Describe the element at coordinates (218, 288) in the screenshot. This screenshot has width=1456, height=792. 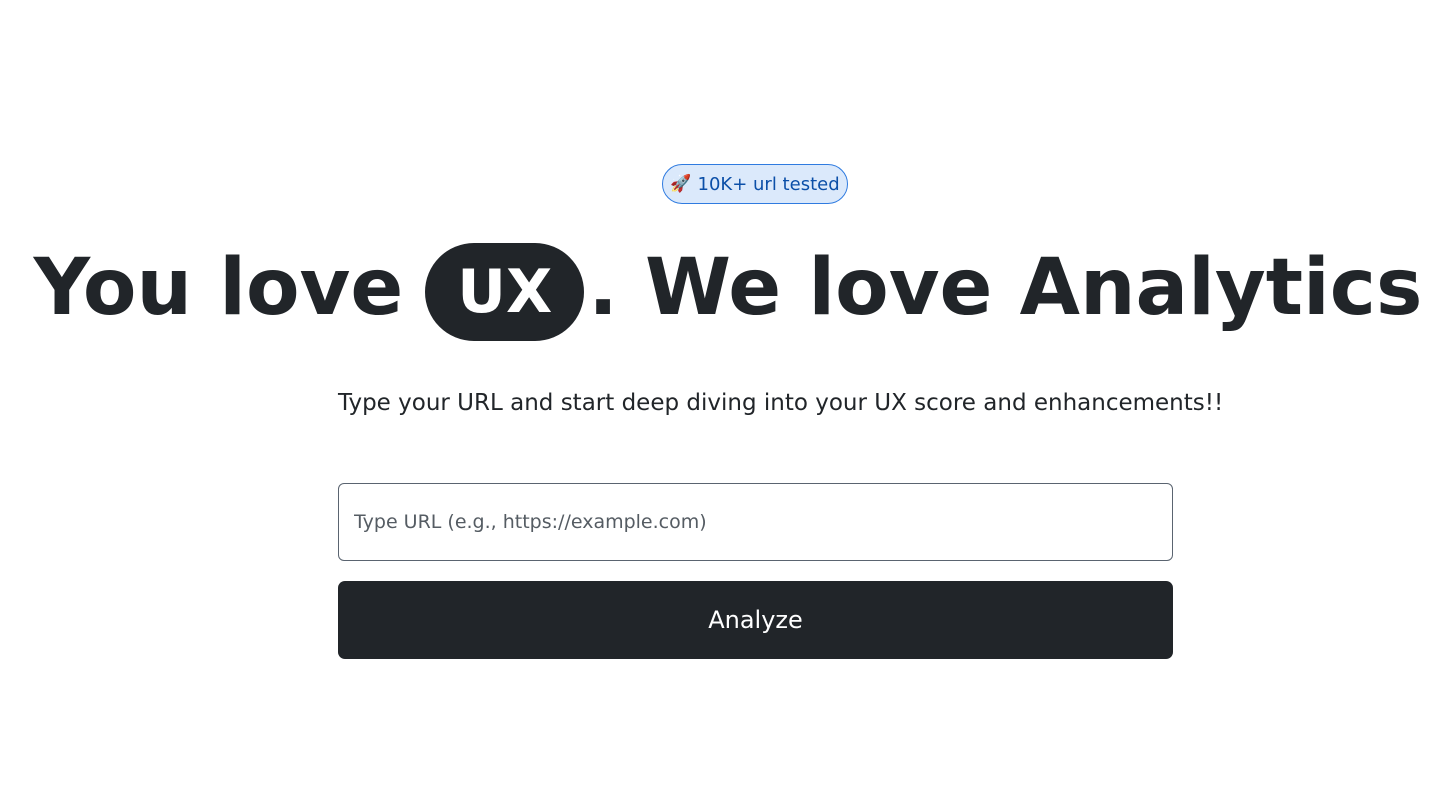
I see `headline-part-1: You love` at that location.